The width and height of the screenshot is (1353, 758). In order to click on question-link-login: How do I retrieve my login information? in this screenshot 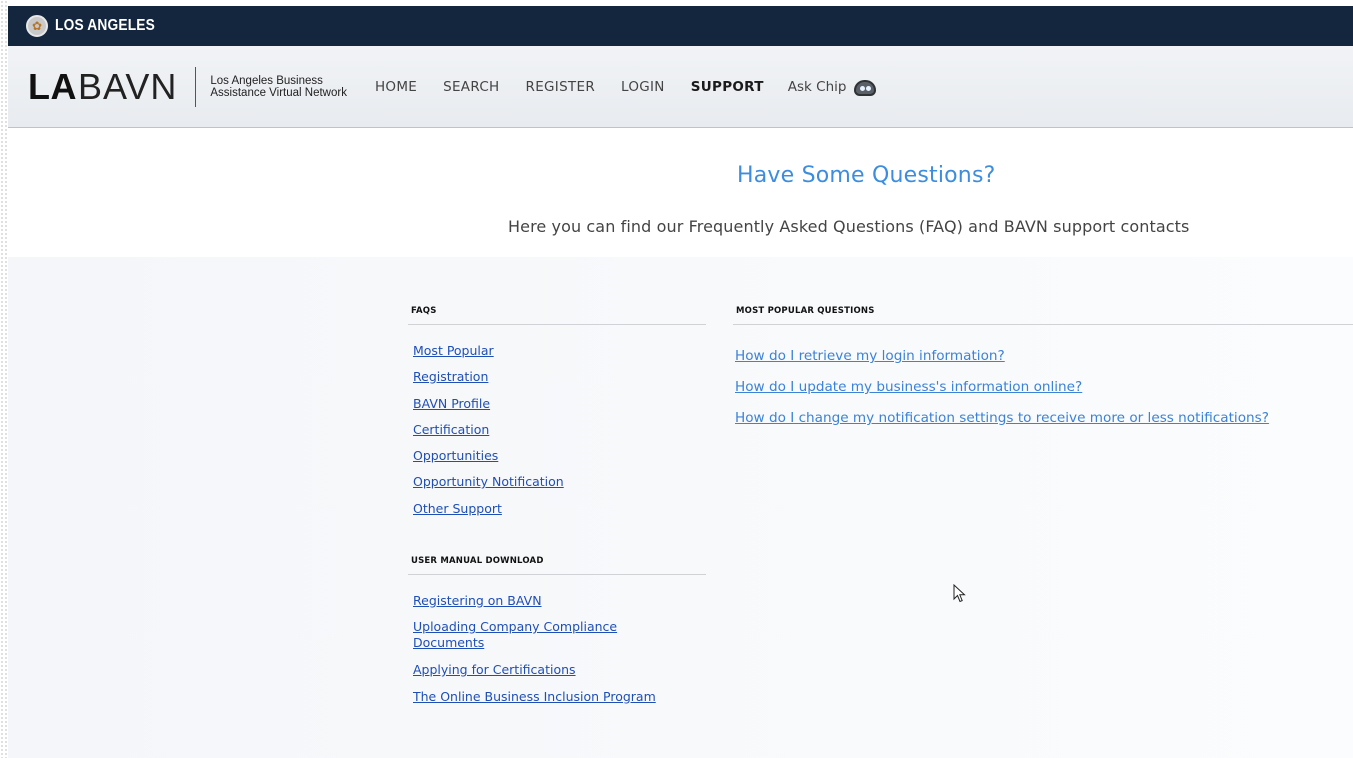, I will do `click(870, 356)`.